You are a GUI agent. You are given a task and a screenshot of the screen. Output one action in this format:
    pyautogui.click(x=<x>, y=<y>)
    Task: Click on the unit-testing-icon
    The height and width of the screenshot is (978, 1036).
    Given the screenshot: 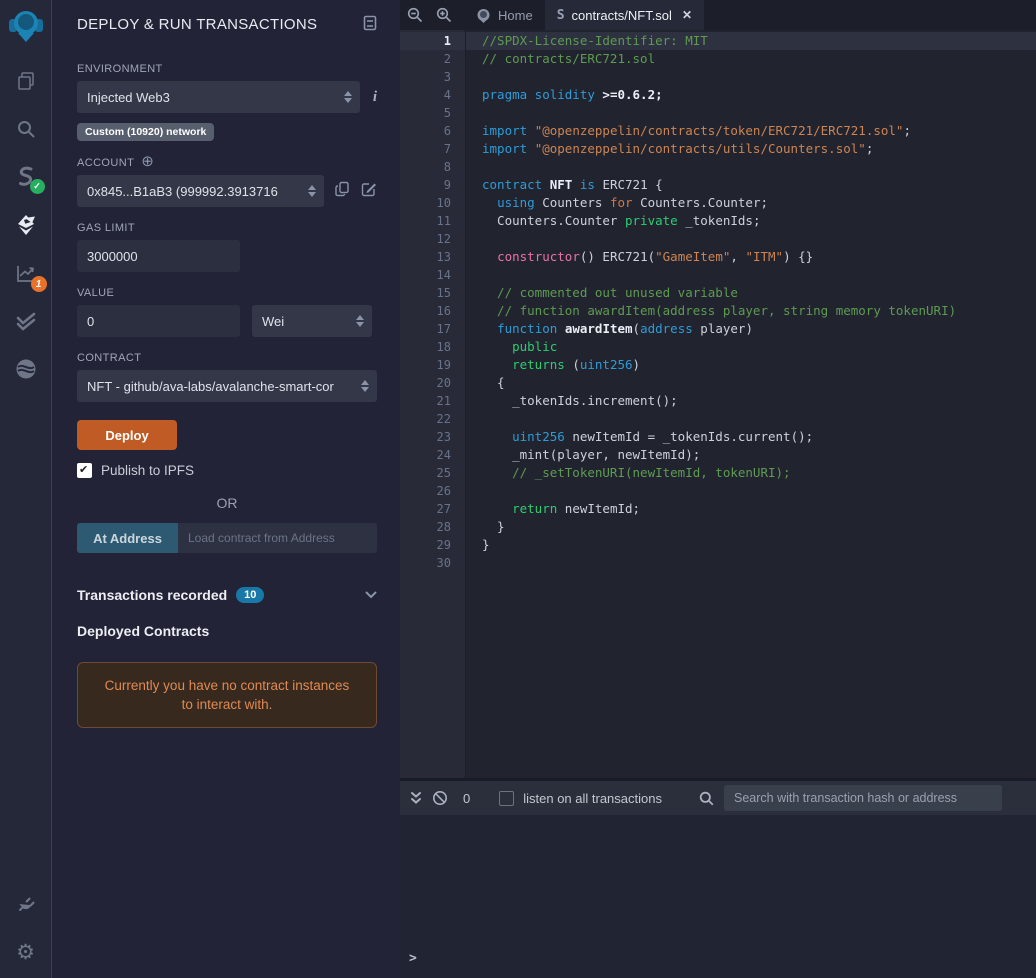 What is the action you would take?
    pyautogui.click(x=26, y=321)
    